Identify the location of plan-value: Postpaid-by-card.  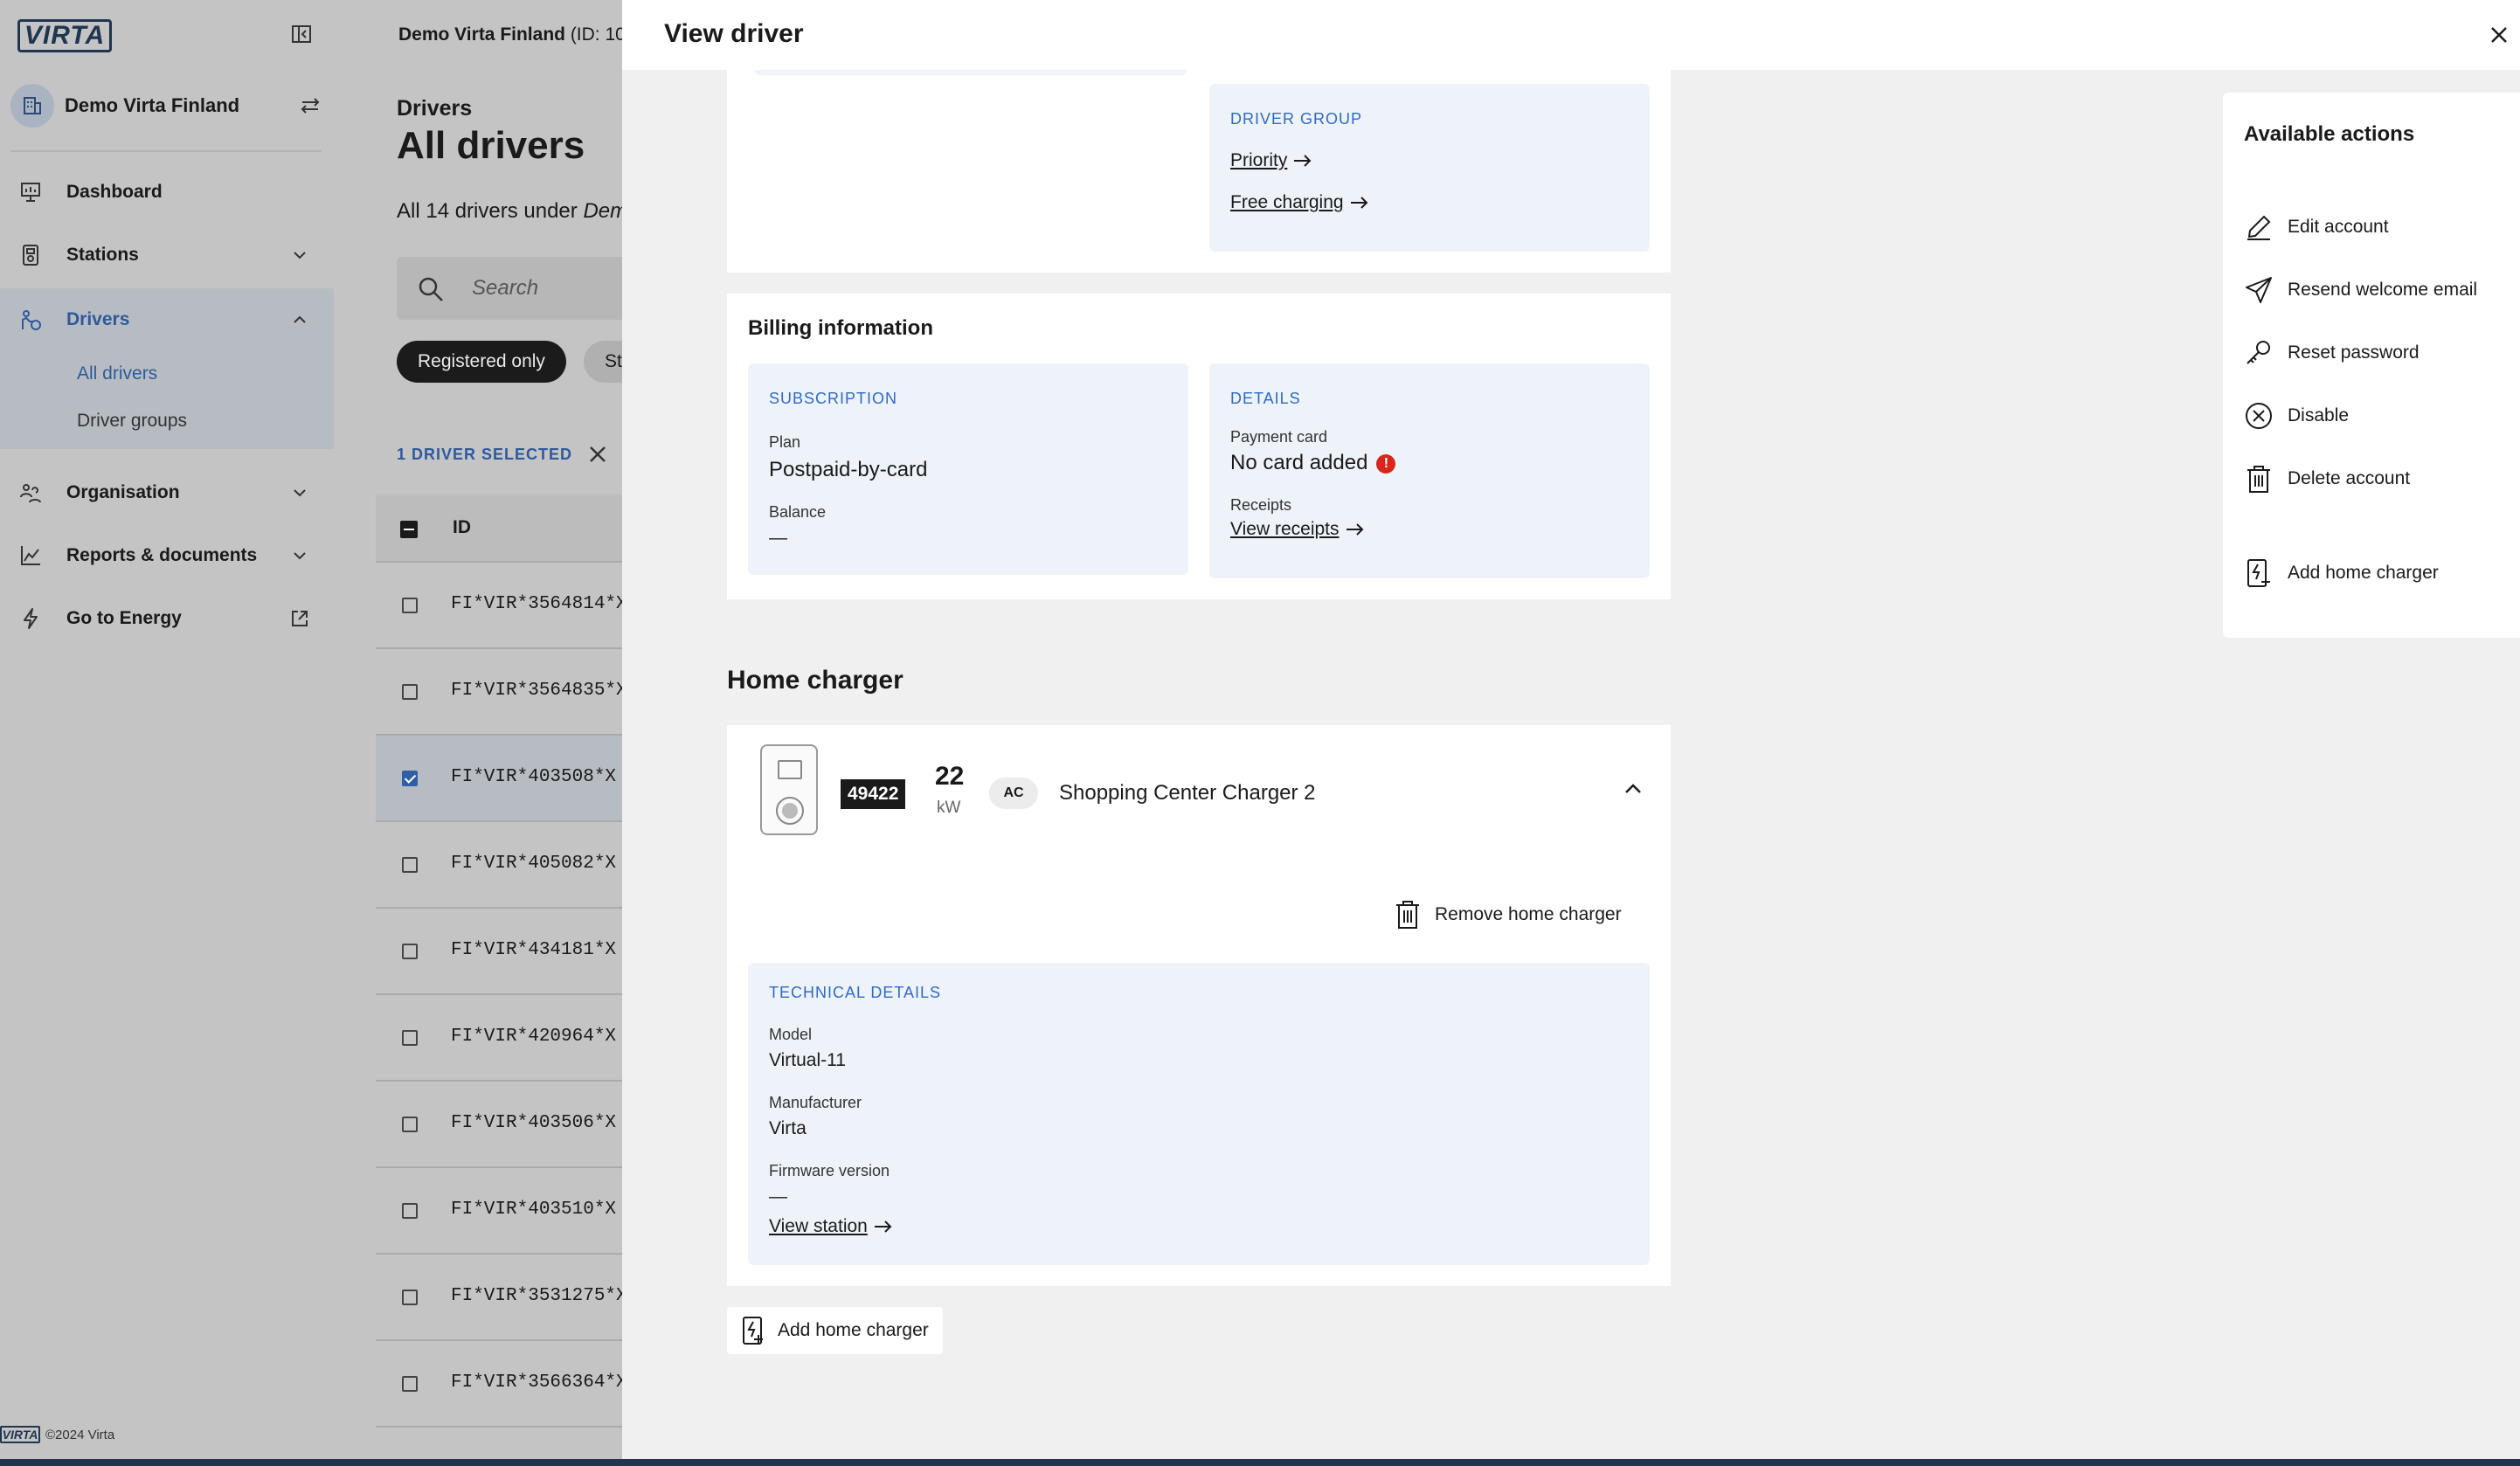
(848, 470).